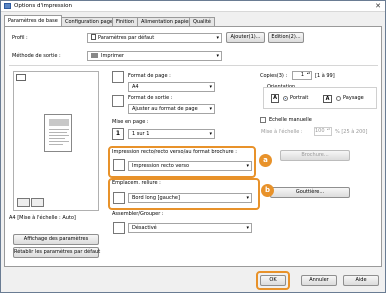 This screenshot has width=386, height=293. What do you see at coordinates (319, 280) in the screenshot?
I see `cancel-button: Annuler` at bounding box center [319, 280].